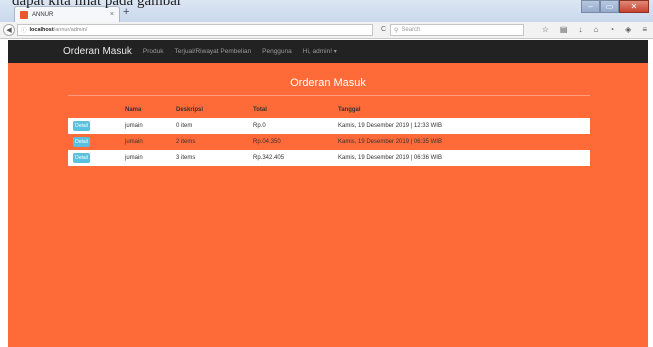 This screenshot has width=653, height=347. I want to click on shield-icon: ◈, so click(628, 29).